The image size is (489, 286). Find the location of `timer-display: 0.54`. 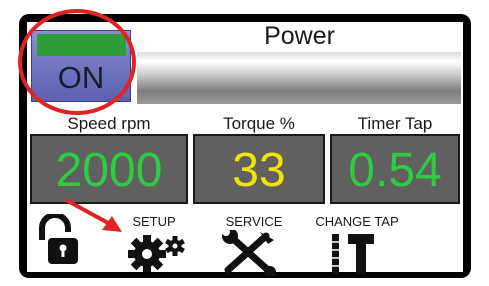

timer-display: 0.54 is located at coordinates (395, 169).